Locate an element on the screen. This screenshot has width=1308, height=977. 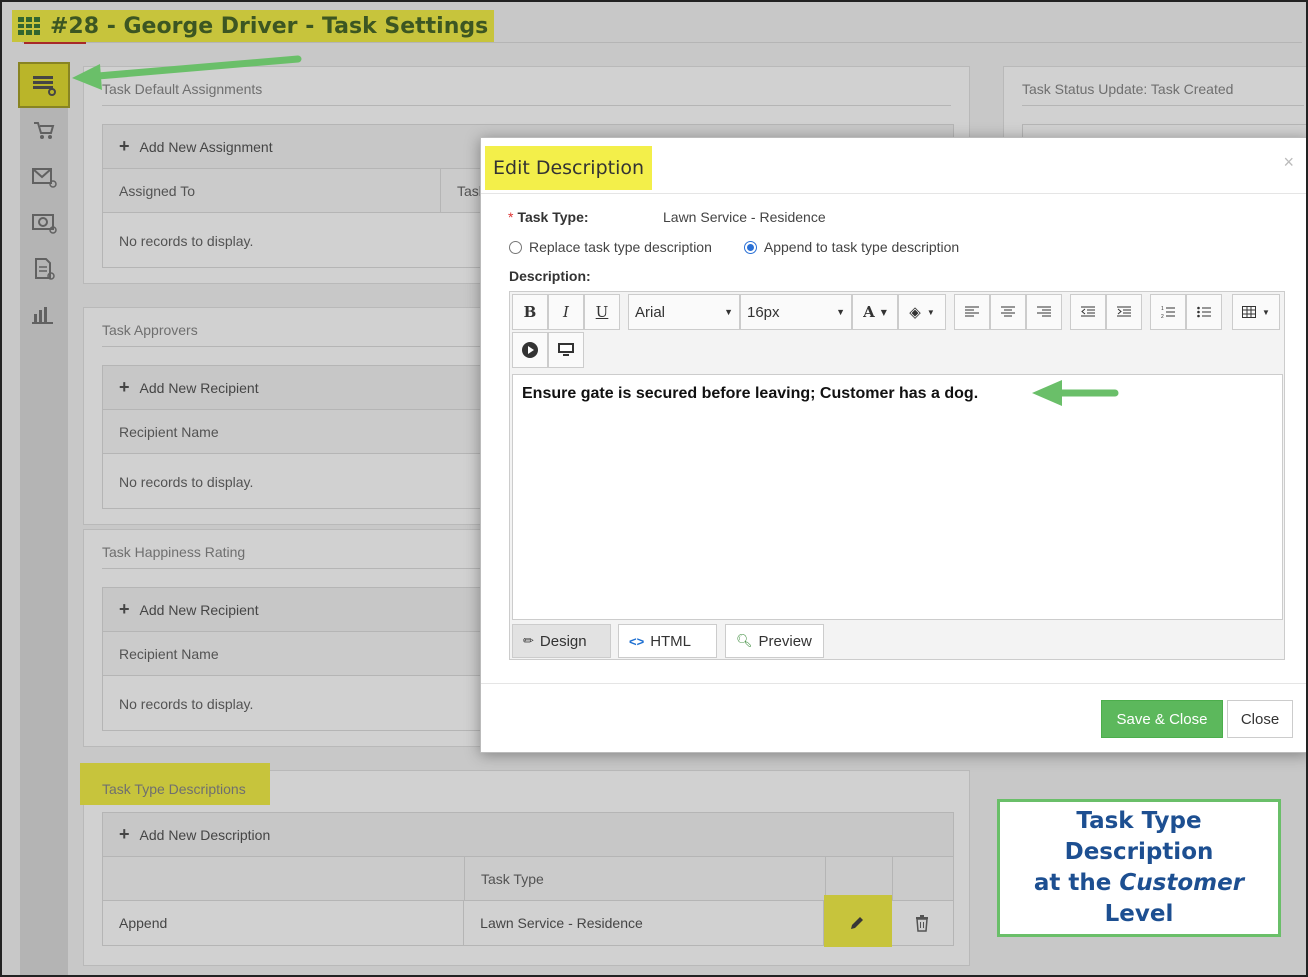
arrow-to-content is located at coordinates (1075, 393).